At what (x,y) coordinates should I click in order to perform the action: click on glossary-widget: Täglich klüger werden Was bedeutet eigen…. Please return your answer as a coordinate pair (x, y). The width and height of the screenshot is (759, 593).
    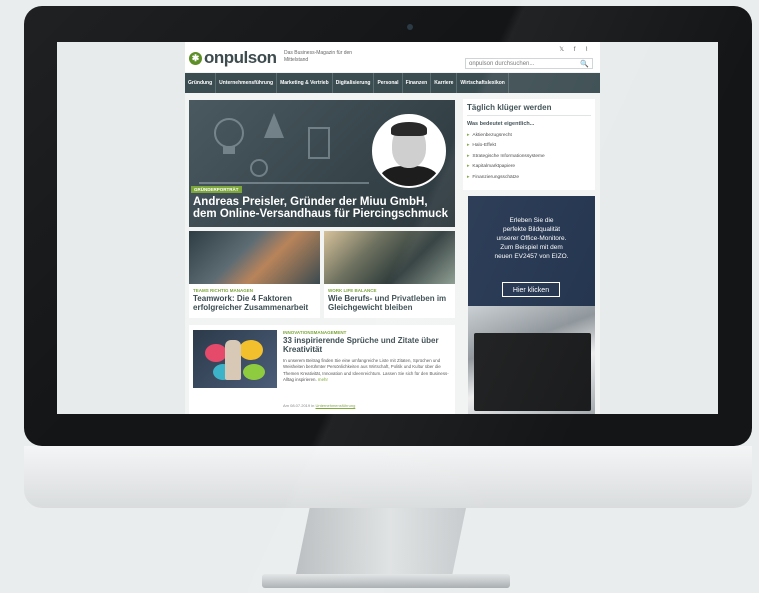
    Looking at the image, I should click on (529, 144).